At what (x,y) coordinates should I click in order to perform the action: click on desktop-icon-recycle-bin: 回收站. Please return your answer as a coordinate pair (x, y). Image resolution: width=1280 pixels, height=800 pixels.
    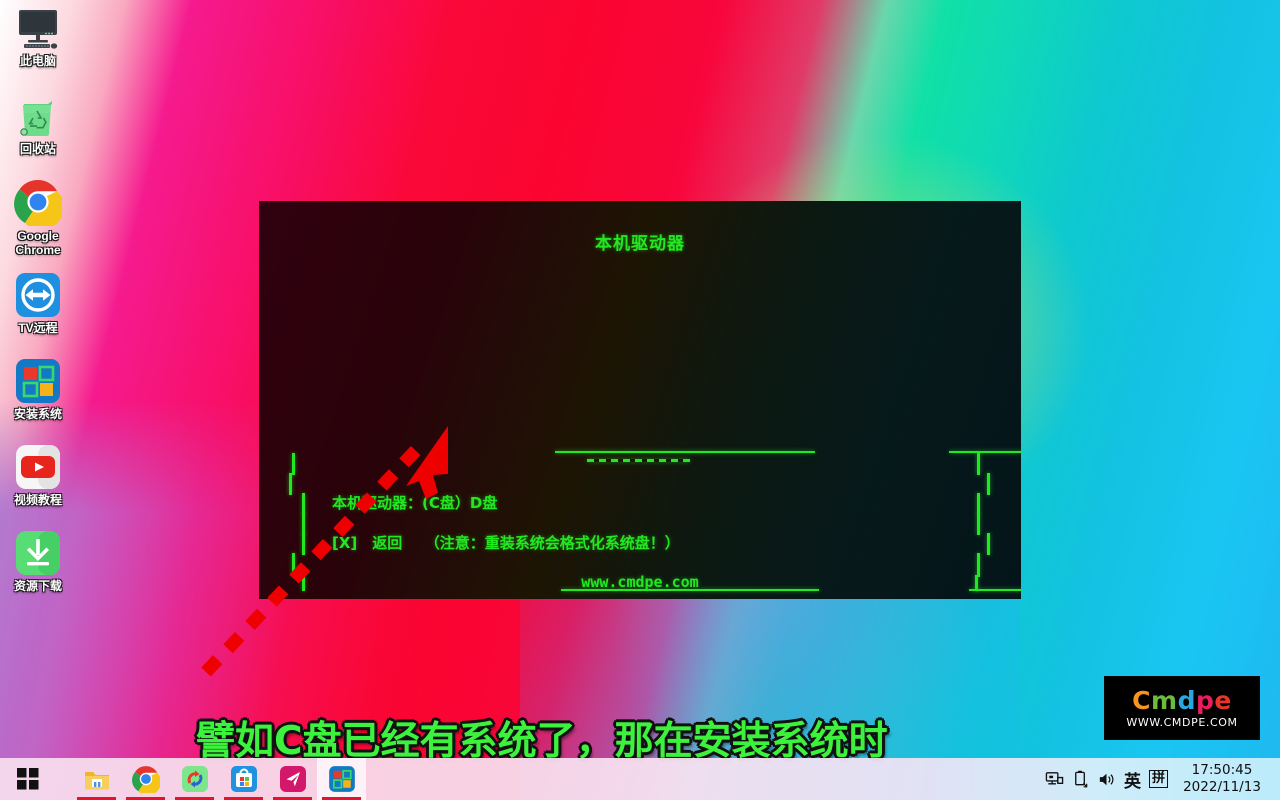
    Looking at the image, I should click on (38, 124).